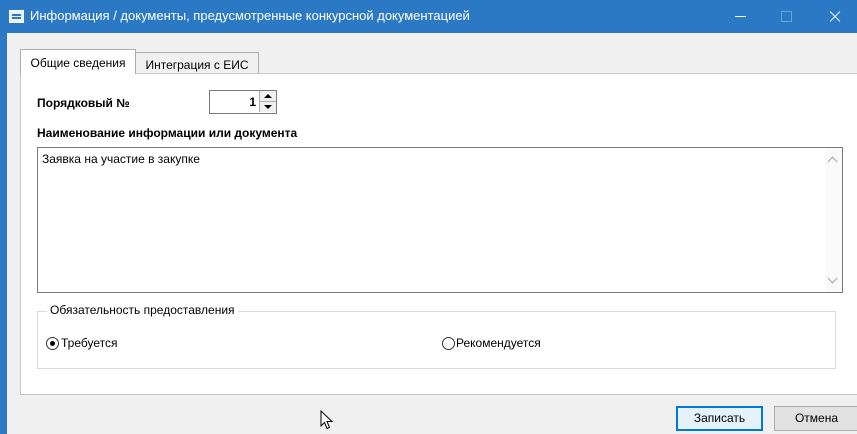 The height and width of the screenshot is (434, 857). Describe the element at coordinates (498, 343) in the screenshot. I see `recommended-label: Рекомендуется` at that location.